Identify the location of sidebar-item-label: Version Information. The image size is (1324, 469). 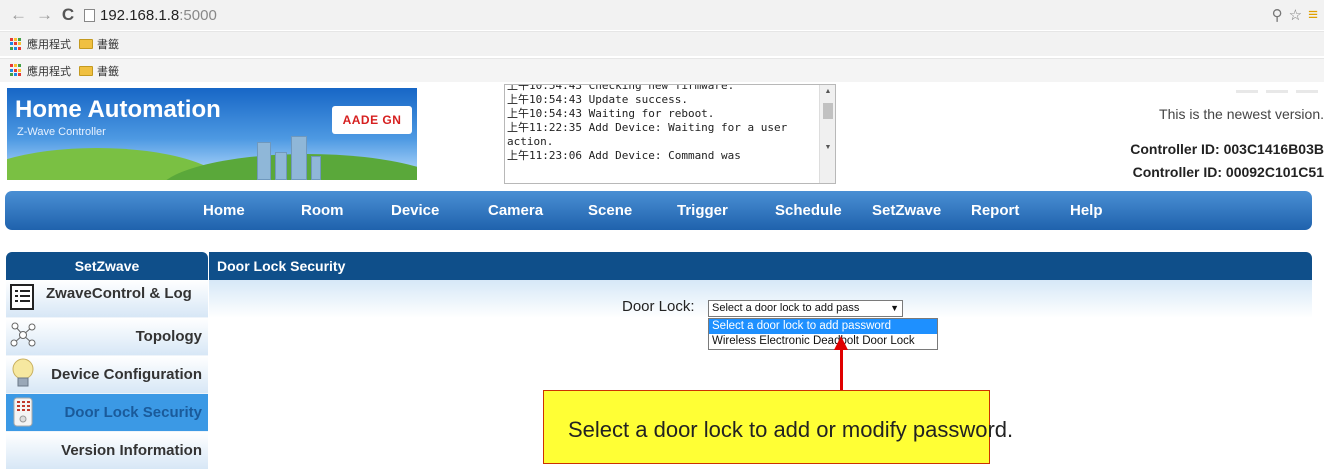
(131, 450).